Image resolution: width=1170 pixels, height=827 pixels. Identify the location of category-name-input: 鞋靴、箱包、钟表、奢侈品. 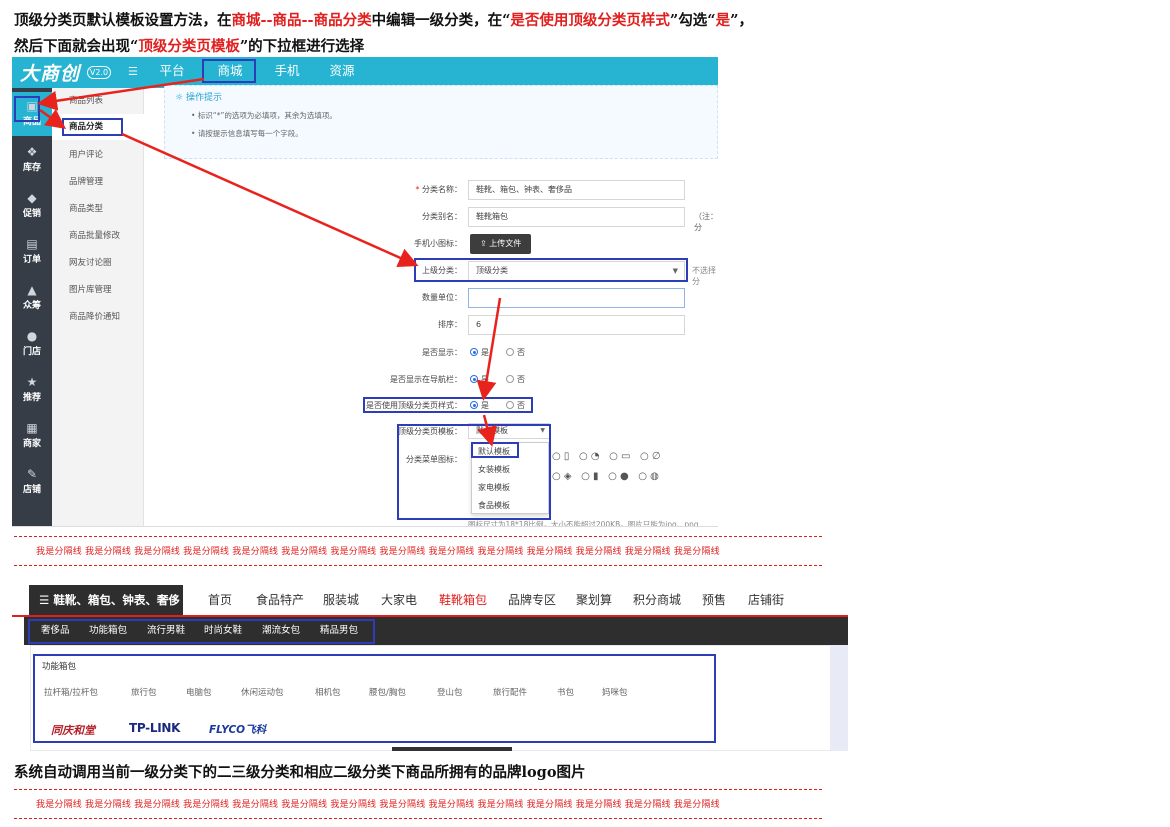
(576, 190).